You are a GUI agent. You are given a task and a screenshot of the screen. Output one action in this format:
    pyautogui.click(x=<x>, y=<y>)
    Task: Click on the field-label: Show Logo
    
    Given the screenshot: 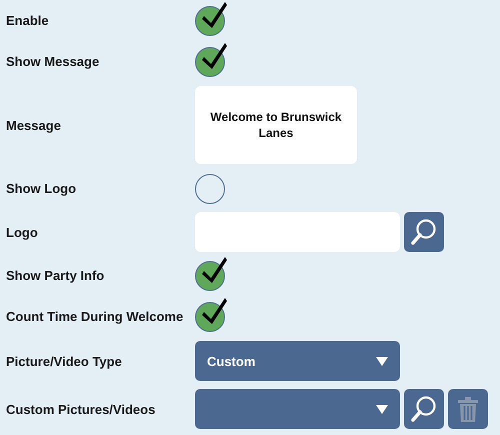 What is the action you would take?
    pyautogui.click(x=42, y=188)
    